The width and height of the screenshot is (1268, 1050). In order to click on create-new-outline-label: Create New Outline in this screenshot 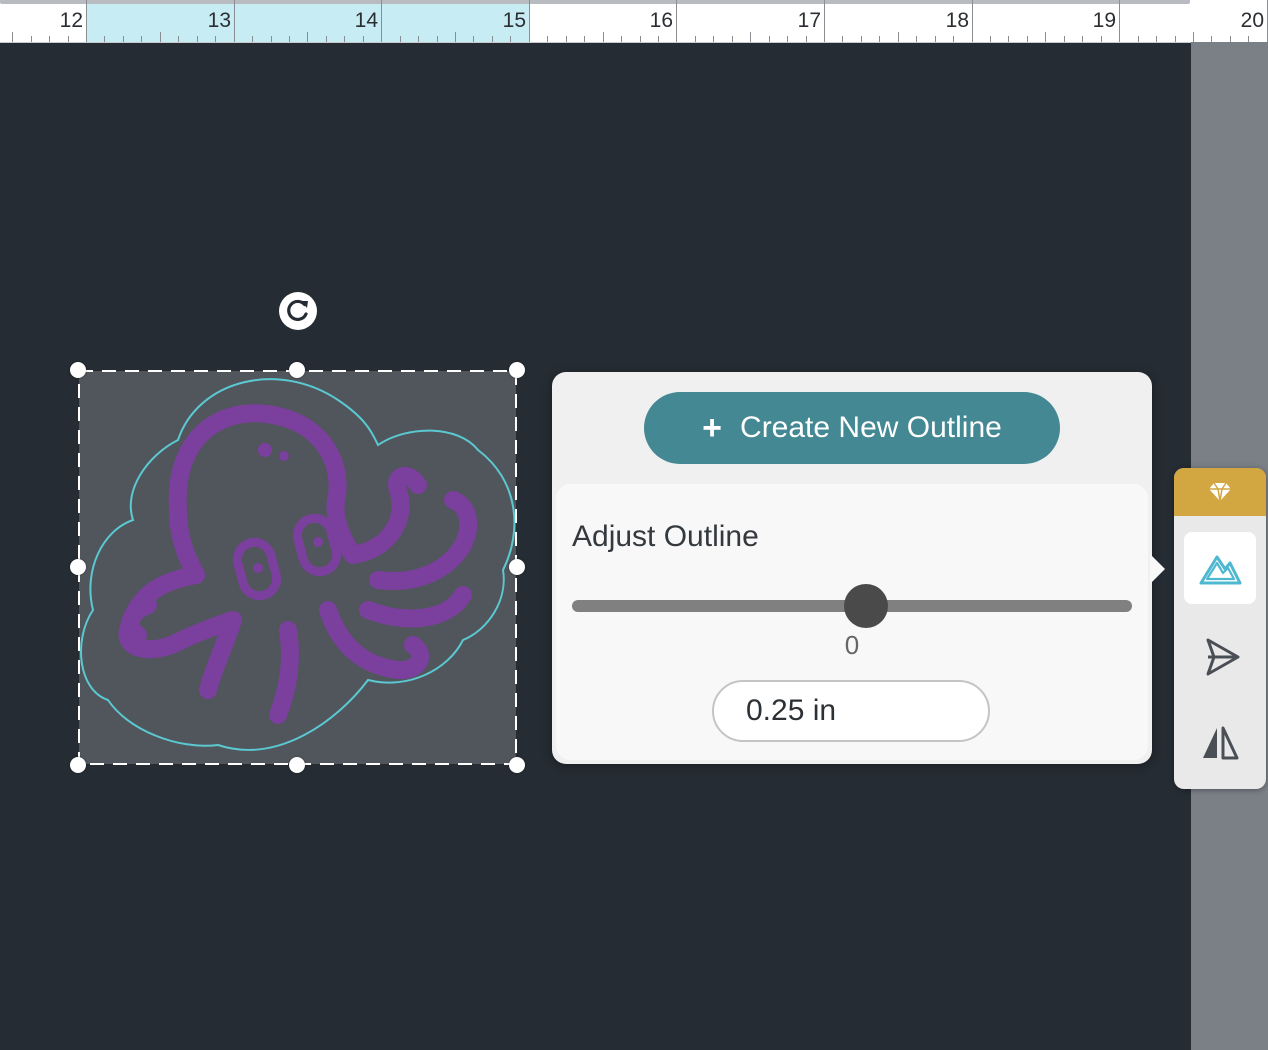, I will do `click(871, 427)`.